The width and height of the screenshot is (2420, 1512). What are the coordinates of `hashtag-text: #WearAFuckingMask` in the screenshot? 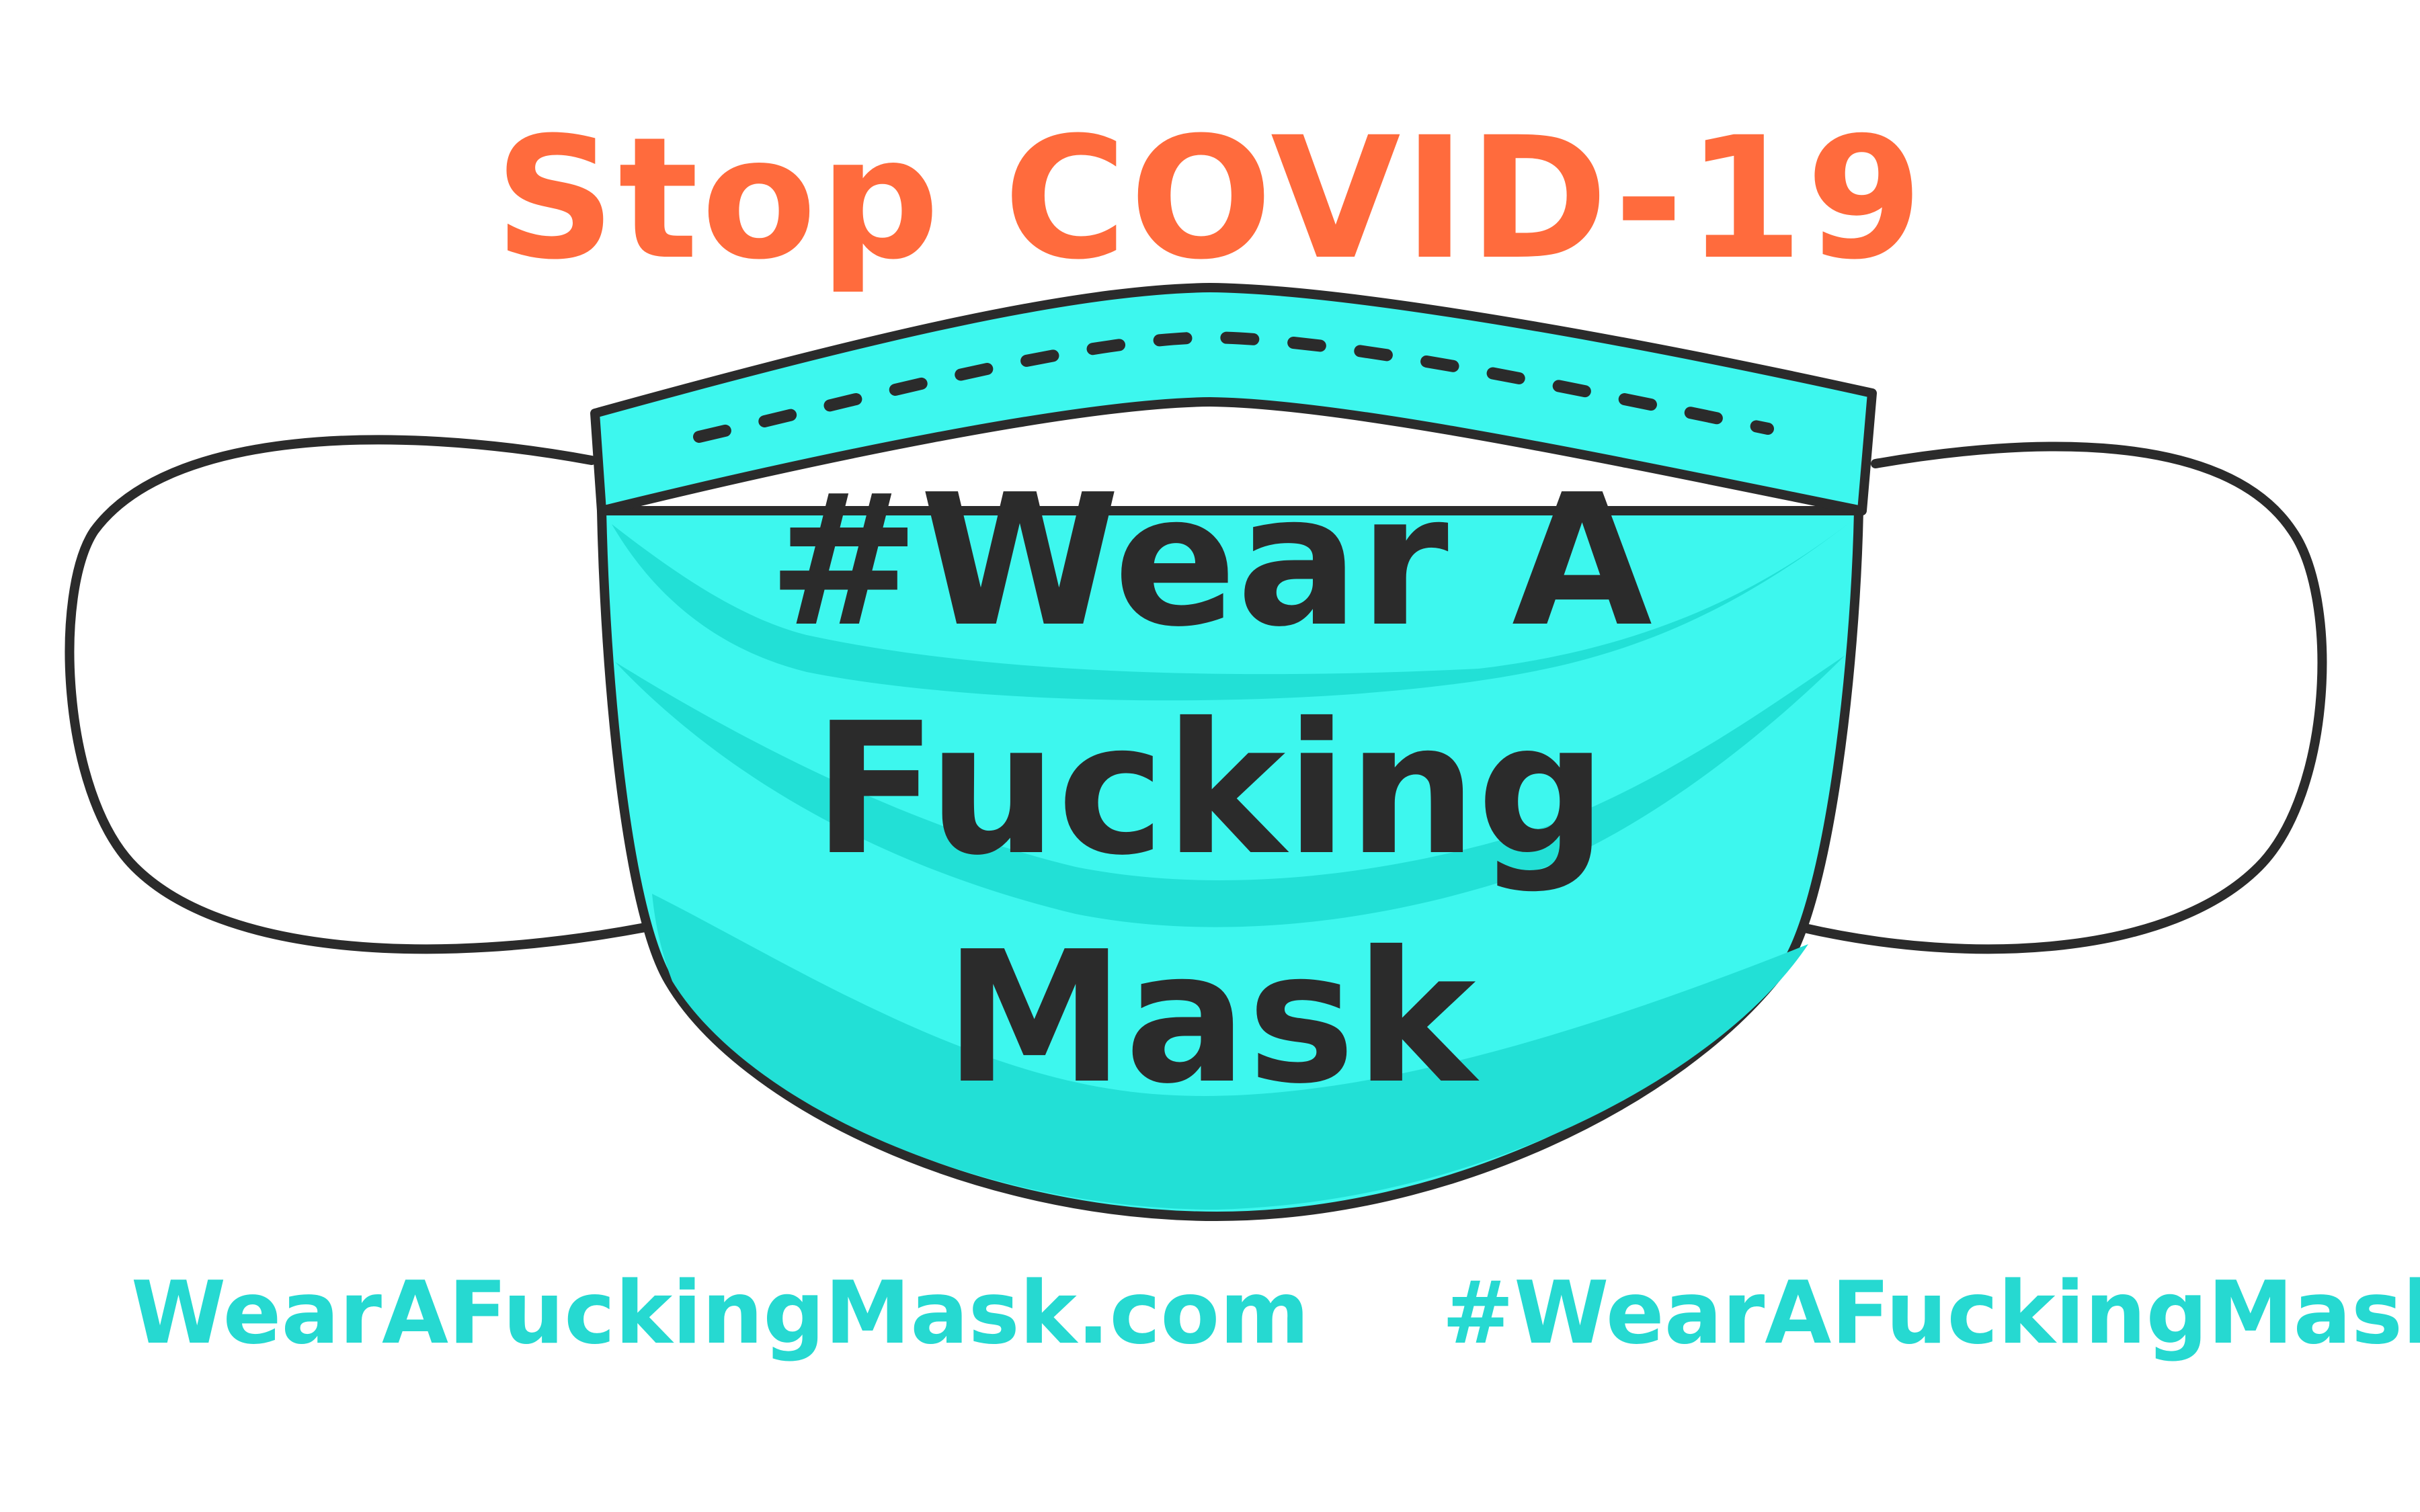 It's located at (1931, 1313).